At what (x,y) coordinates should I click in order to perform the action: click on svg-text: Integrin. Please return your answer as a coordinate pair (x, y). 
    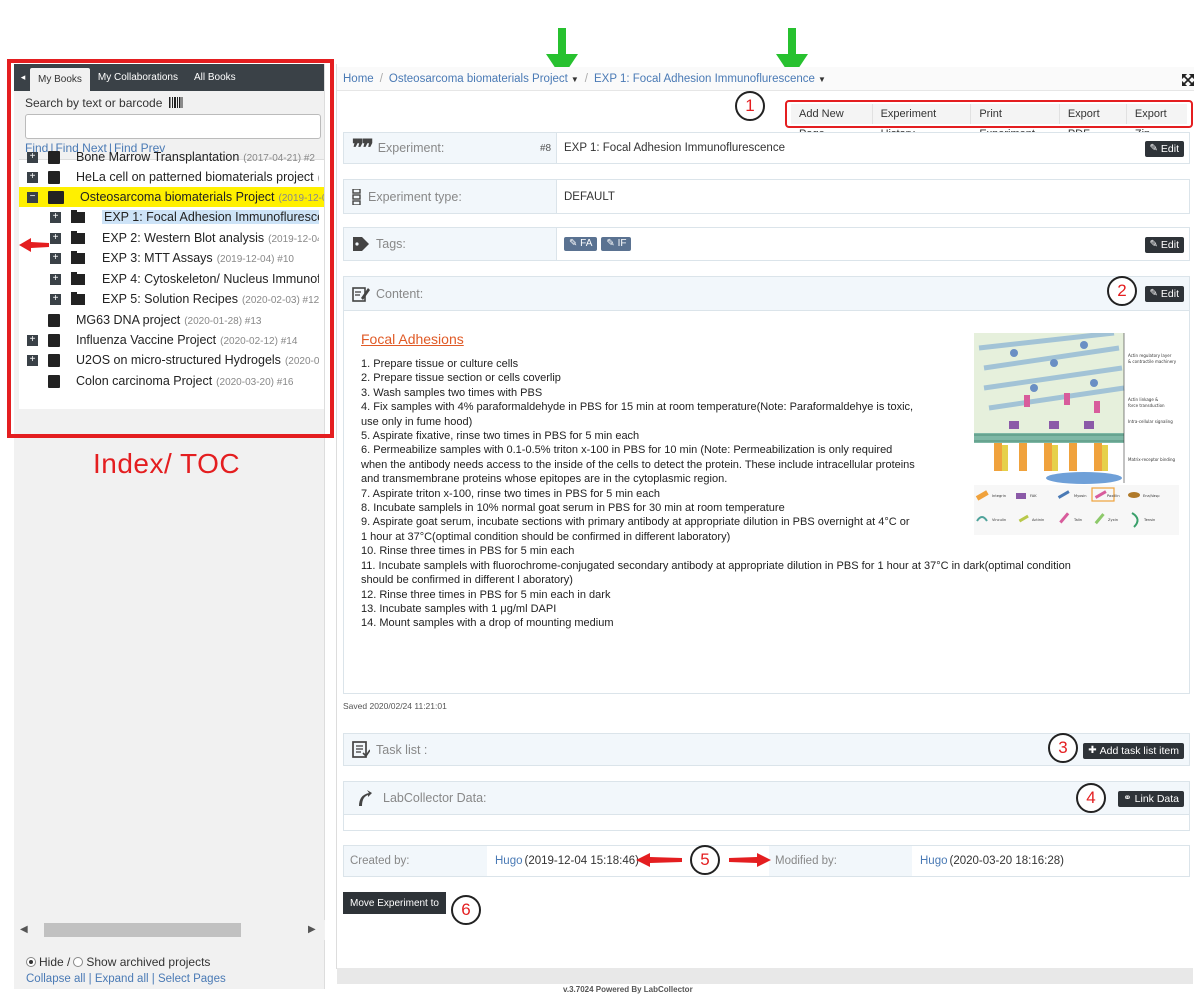
    Looking at the image, I should click on (999, 496).